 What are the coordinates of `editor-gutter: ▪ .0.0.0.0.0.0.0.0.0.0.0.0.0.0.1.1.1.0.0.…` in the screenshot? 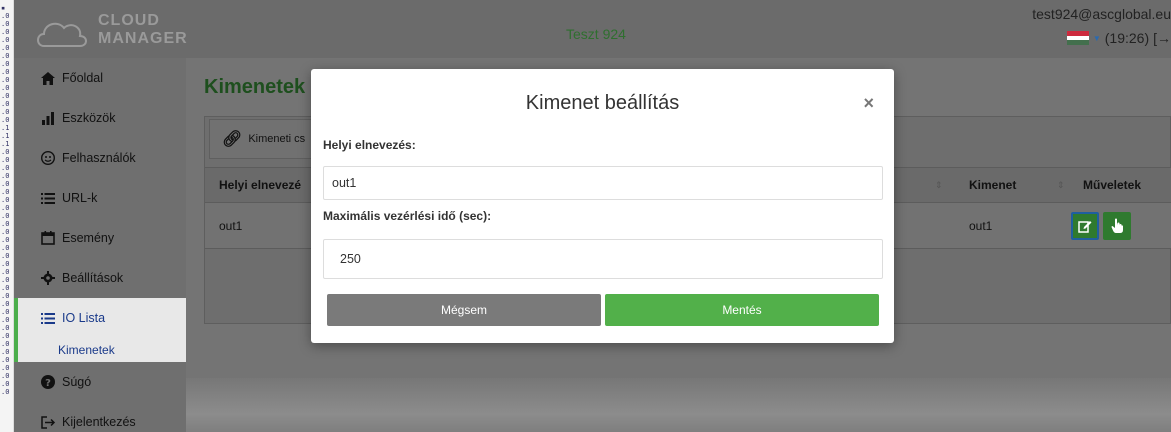 It's located at (7, 216).